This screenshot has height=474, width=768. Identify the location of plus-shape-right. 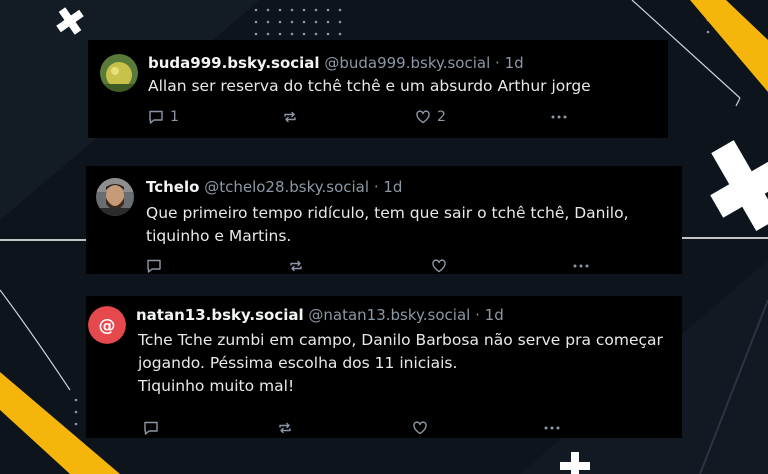
(739, 186).